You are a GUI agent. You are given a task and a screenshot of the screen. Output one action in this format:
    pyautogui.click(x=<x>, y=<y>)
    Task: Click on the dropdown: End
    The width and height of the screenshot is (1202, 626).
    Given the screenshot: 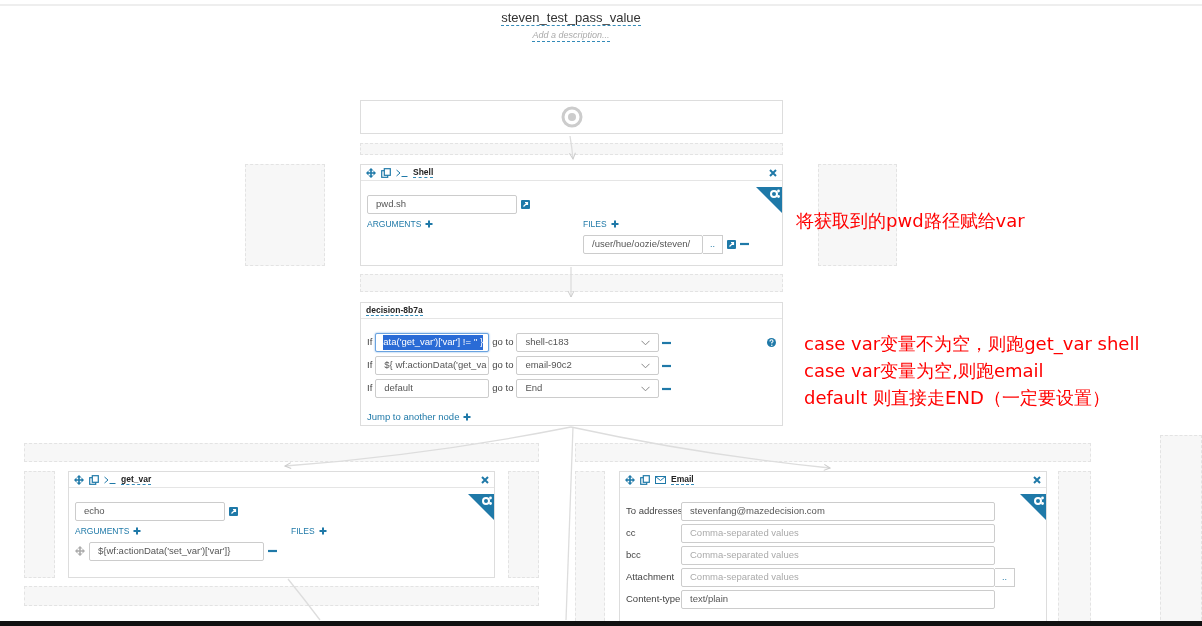 What is the action you would take?
    pyautogui.click(x=588, y=388)
    